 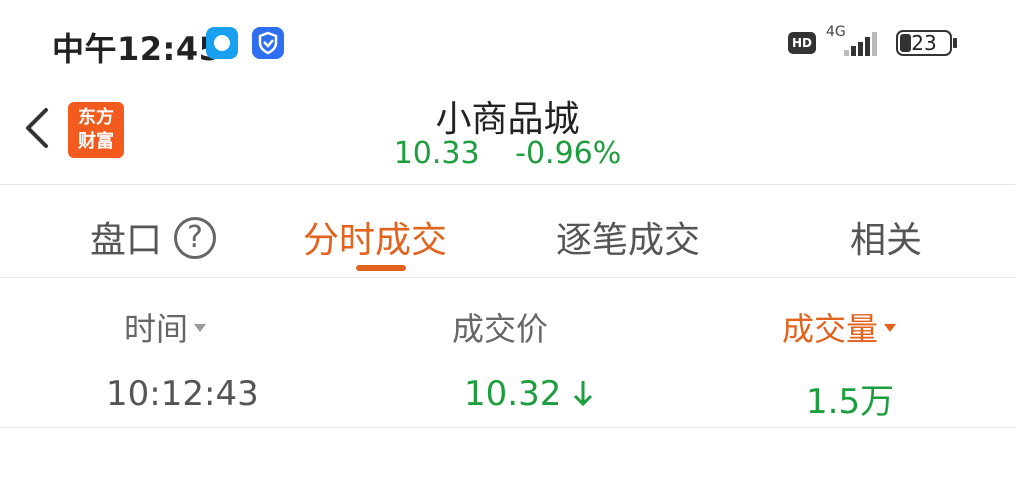 What do you see at coordinates (195, 238) in the screenshot?
I see `help-icon: ?` at bounding box center [195, 238].